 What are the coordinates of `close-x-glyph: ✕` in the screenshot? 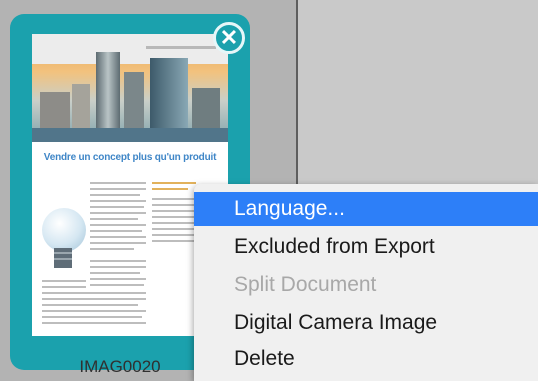 It's located at (229, 37).